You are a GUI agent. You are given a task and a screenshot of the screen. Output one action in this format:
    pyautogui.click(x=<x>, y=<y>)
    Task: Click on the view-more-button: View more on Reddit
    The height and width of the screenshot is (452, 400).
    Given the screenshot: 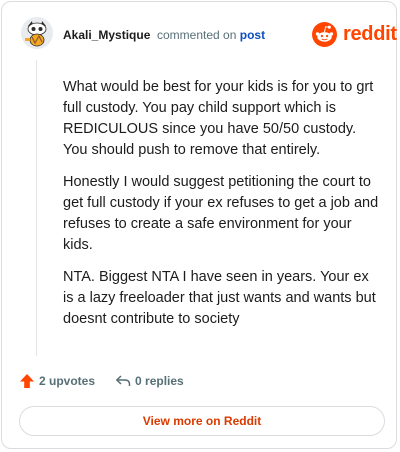 What is the action you would take?
    pyautogui.click(x=202, y=421)
    